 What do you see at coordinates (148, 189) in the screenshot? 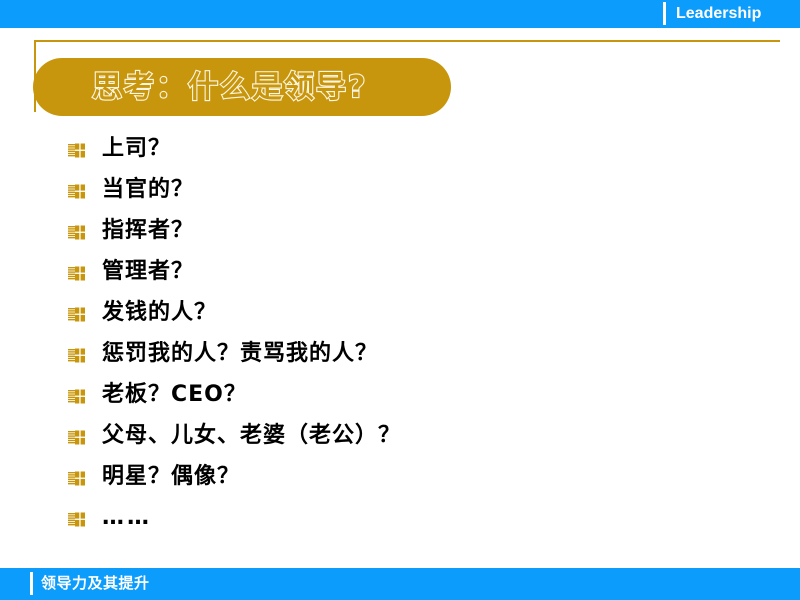
I see `list-item-label: 当官的？` at bounding box center [148, 189].